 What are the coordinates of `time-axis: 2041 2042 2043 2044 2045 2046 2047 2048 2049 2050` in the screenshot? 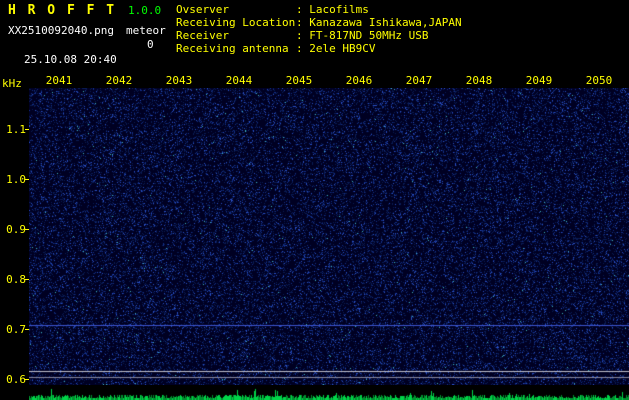 It's located at (329, 80).